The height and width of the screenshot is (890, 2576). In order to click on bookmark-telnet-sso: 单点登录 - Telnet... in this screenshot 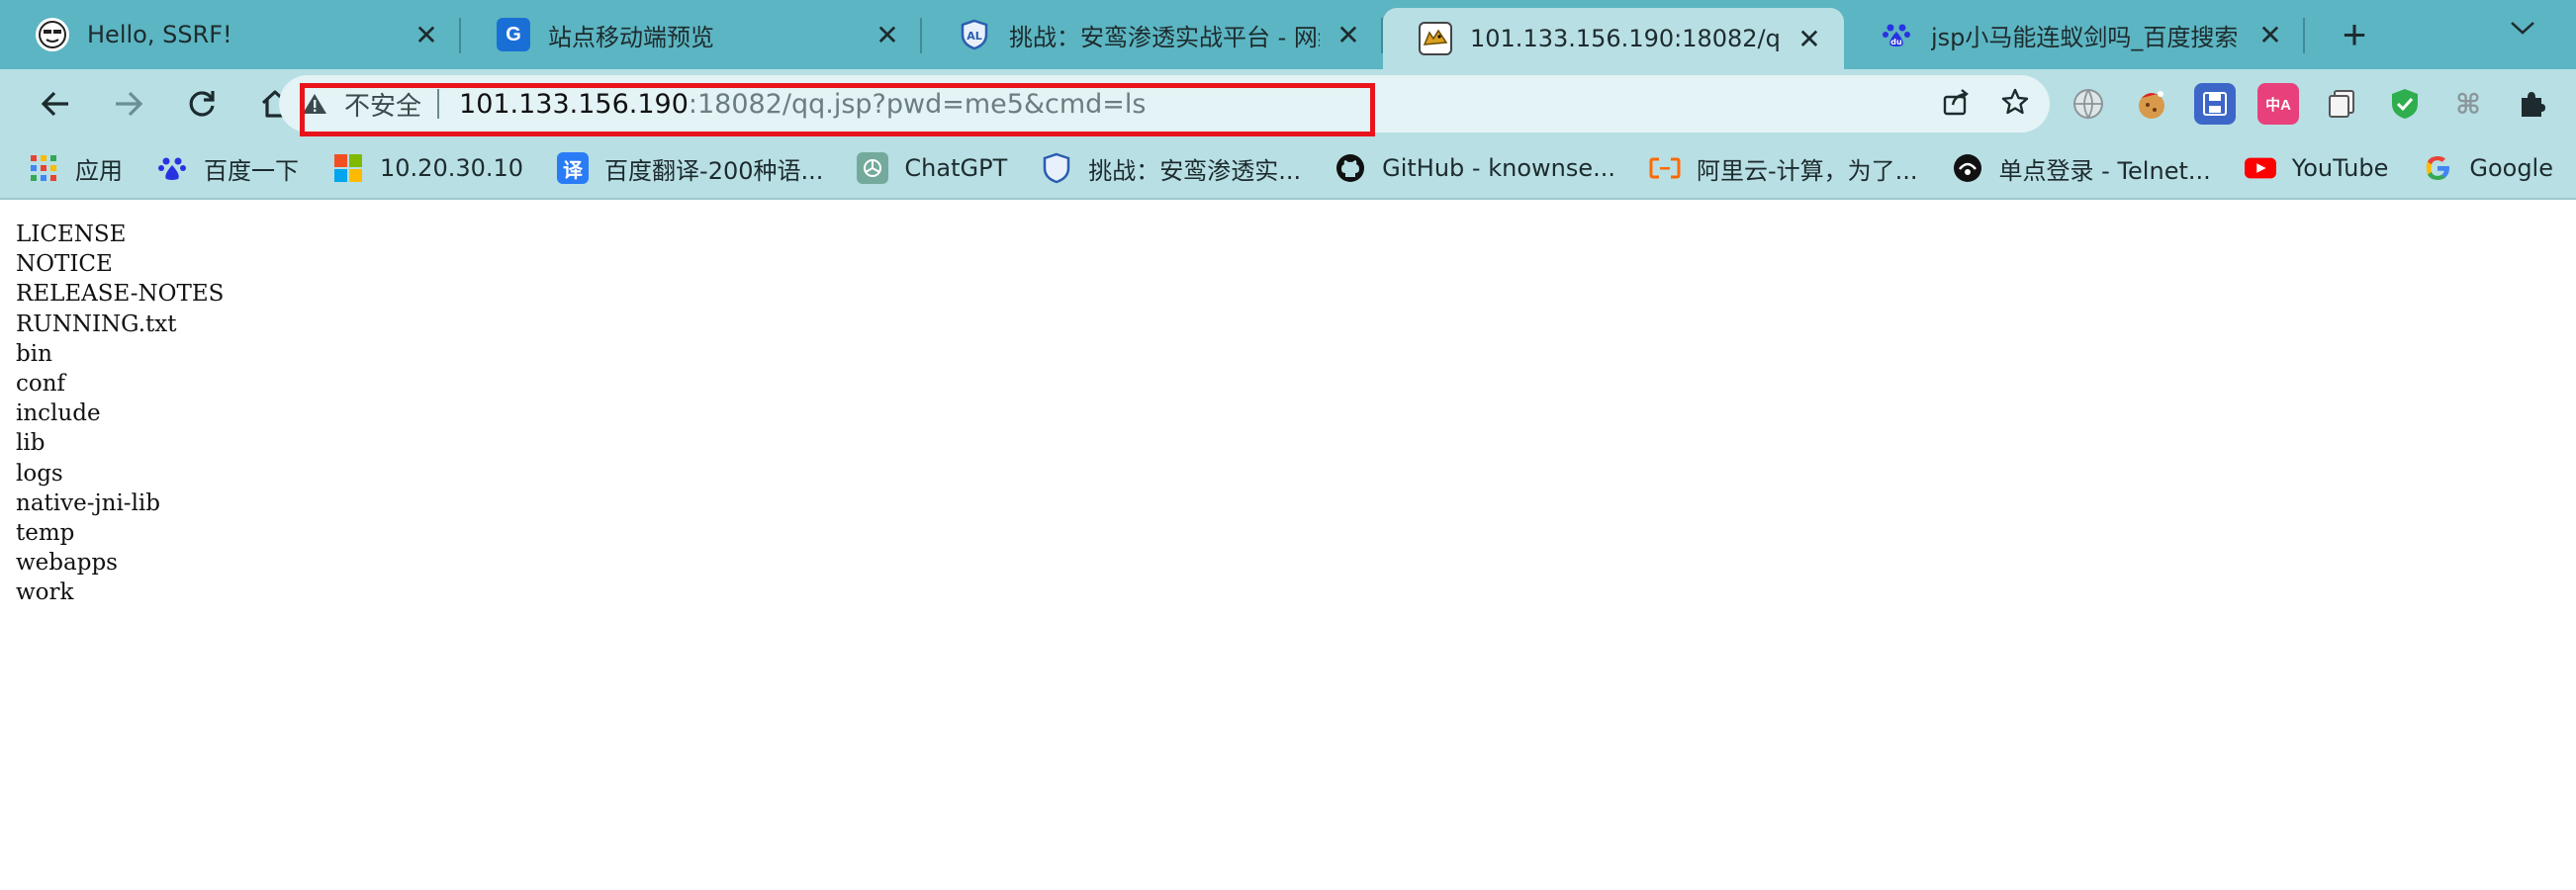, I will do `click(2081, 168)`.